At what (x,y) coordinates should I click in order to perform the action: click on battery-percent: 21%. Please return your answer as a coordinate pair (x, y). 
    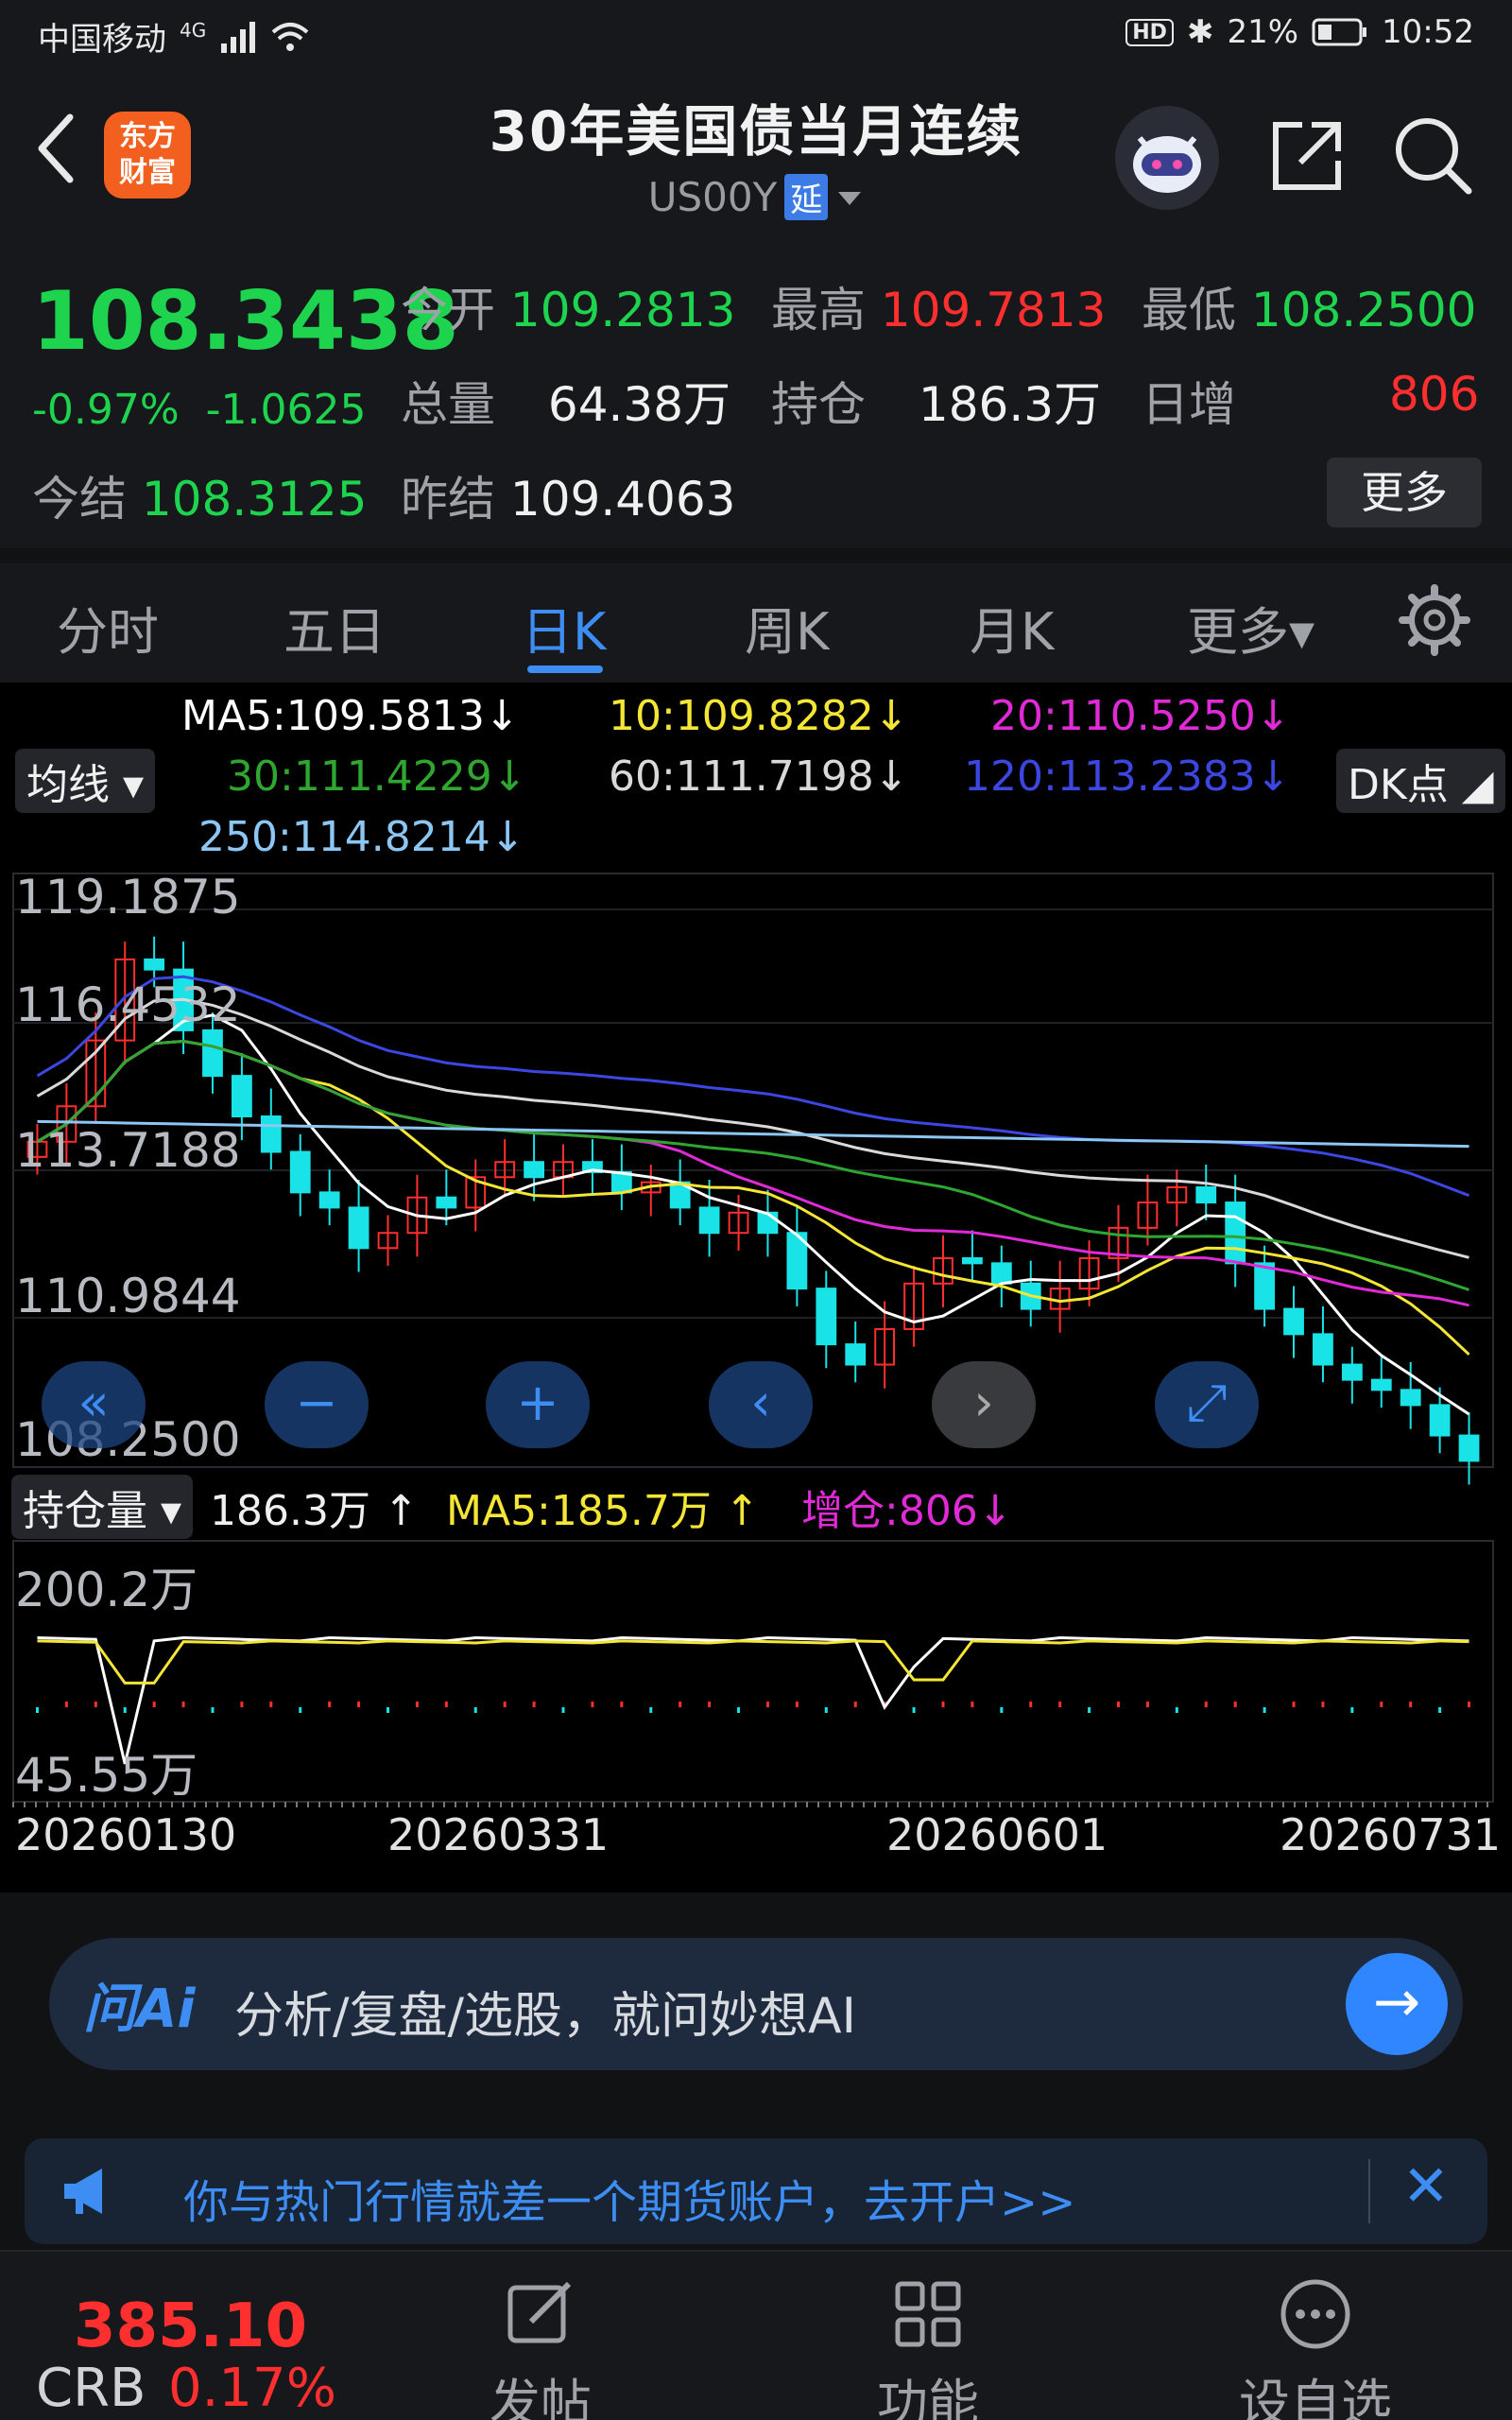
    Looking at the image, I should click on (1263, 32).